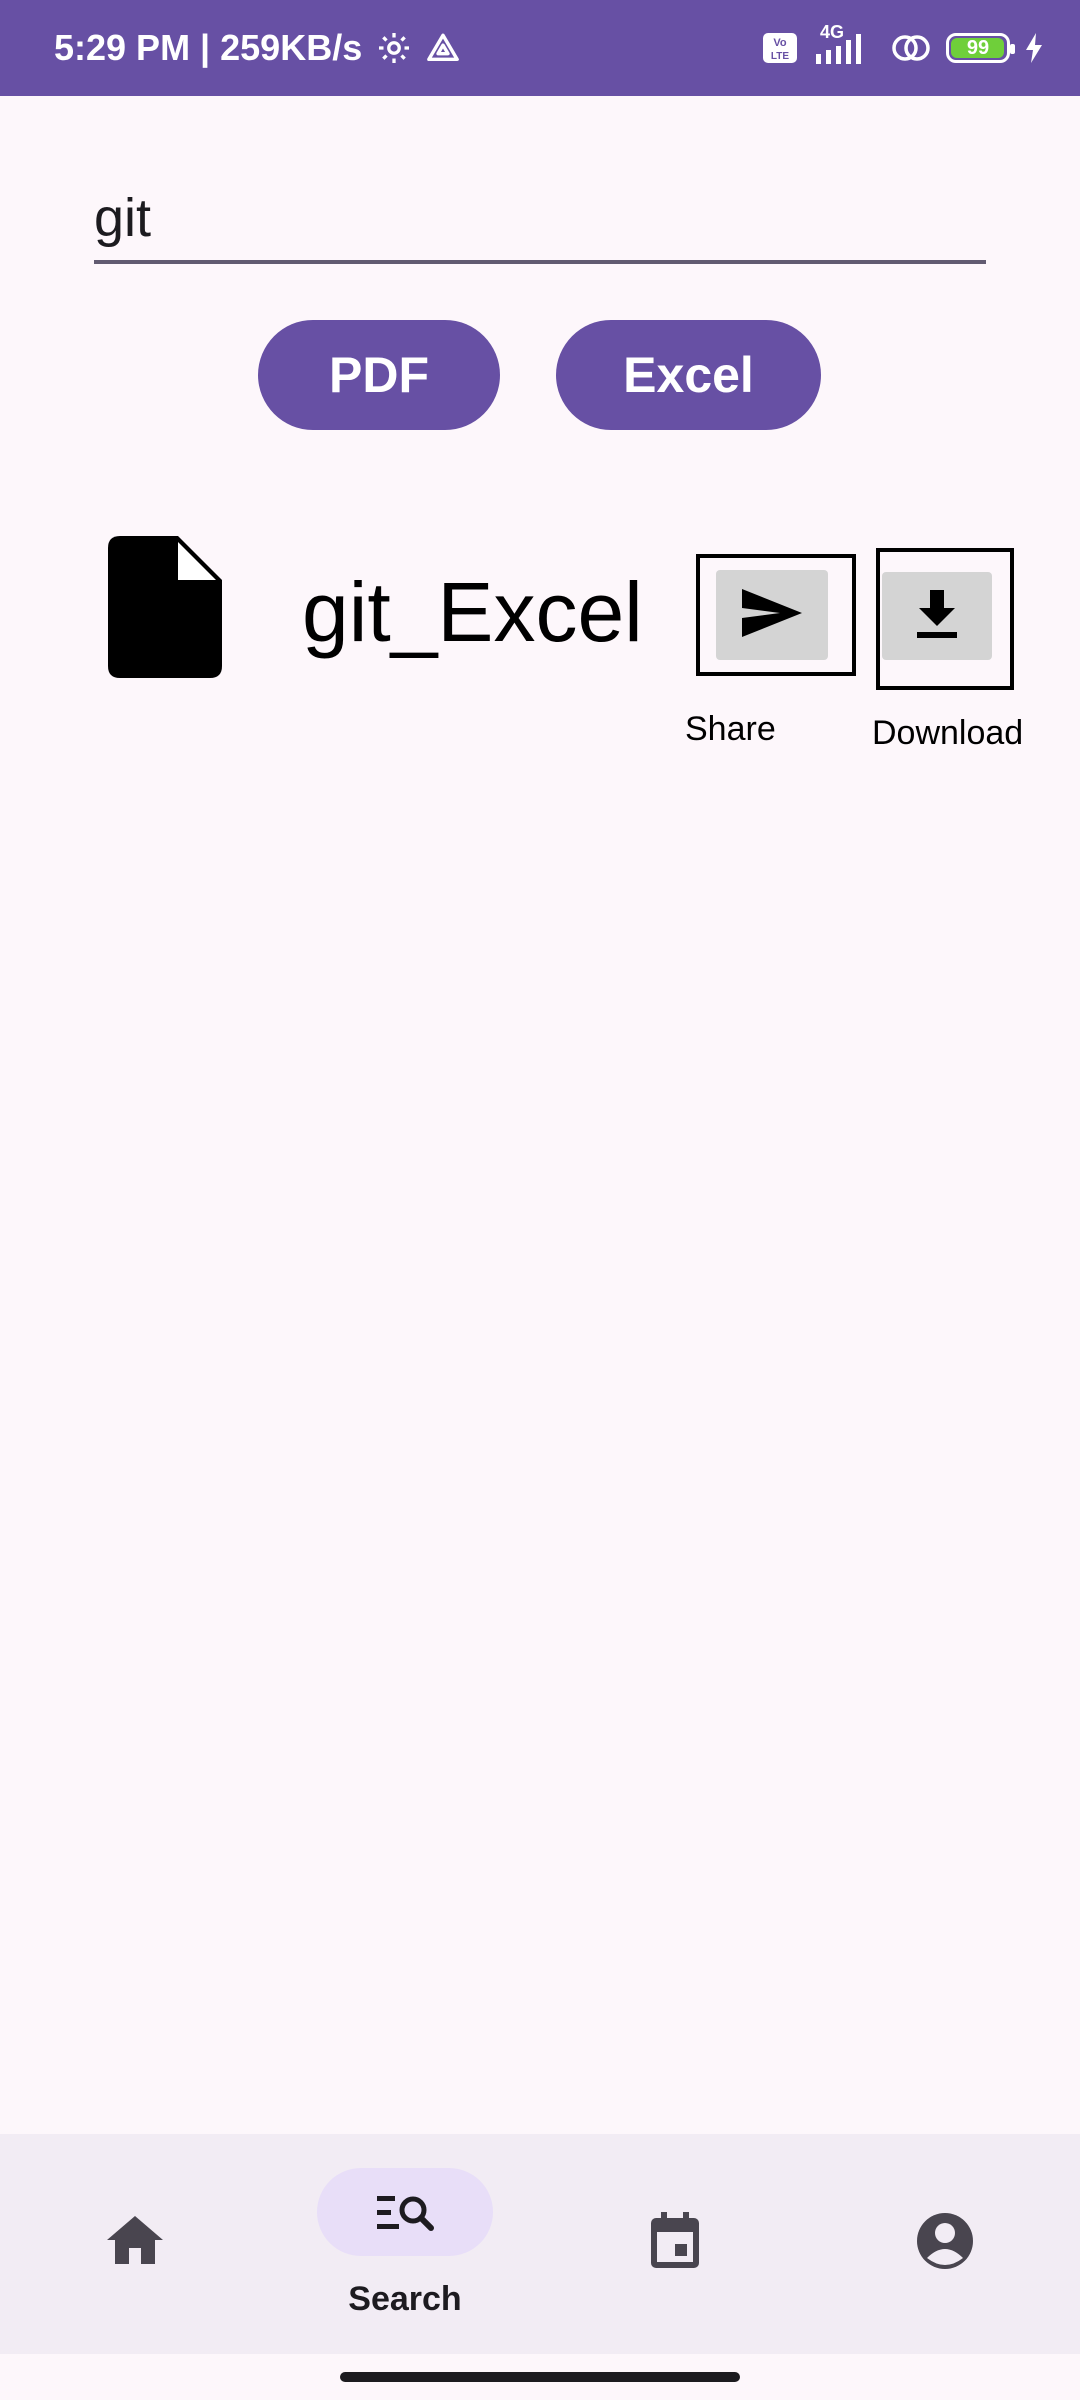 The height and width of the screenshot is (2400, 1080). Describe the element at coordinates (394, 48) in the screenshot. I see `settings-gear-icon` at that location.